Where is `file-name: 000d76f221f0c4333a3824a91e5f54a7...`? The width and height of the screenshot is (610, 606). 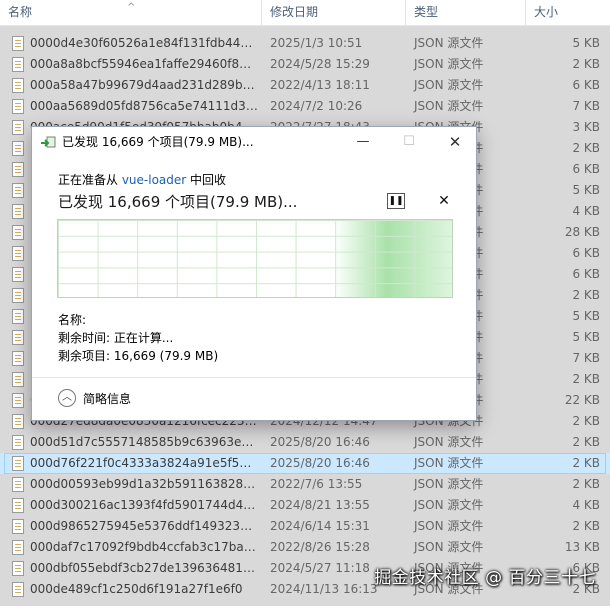 file-name: 000d76f221f0c4333a3824a91e5f54a7... is located at coordinates (144, 463).